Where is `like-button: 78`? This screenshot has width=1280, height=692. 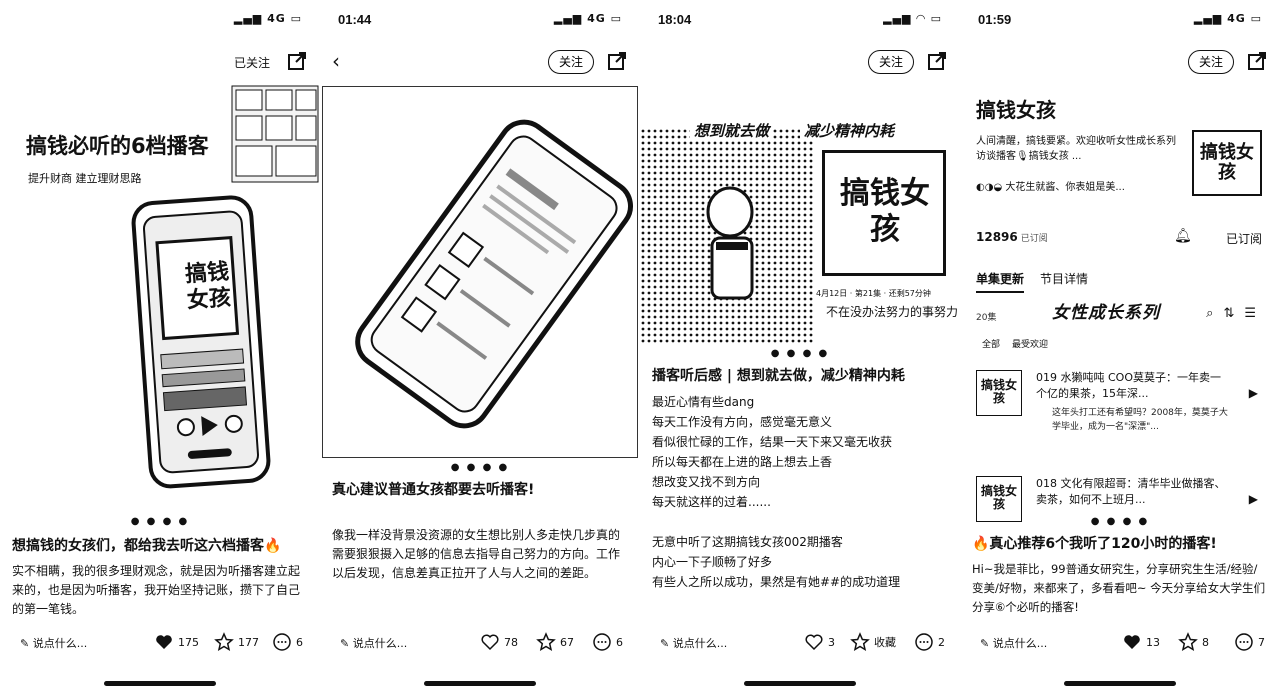
like-button: 78 is located at coordinates (499, 642).